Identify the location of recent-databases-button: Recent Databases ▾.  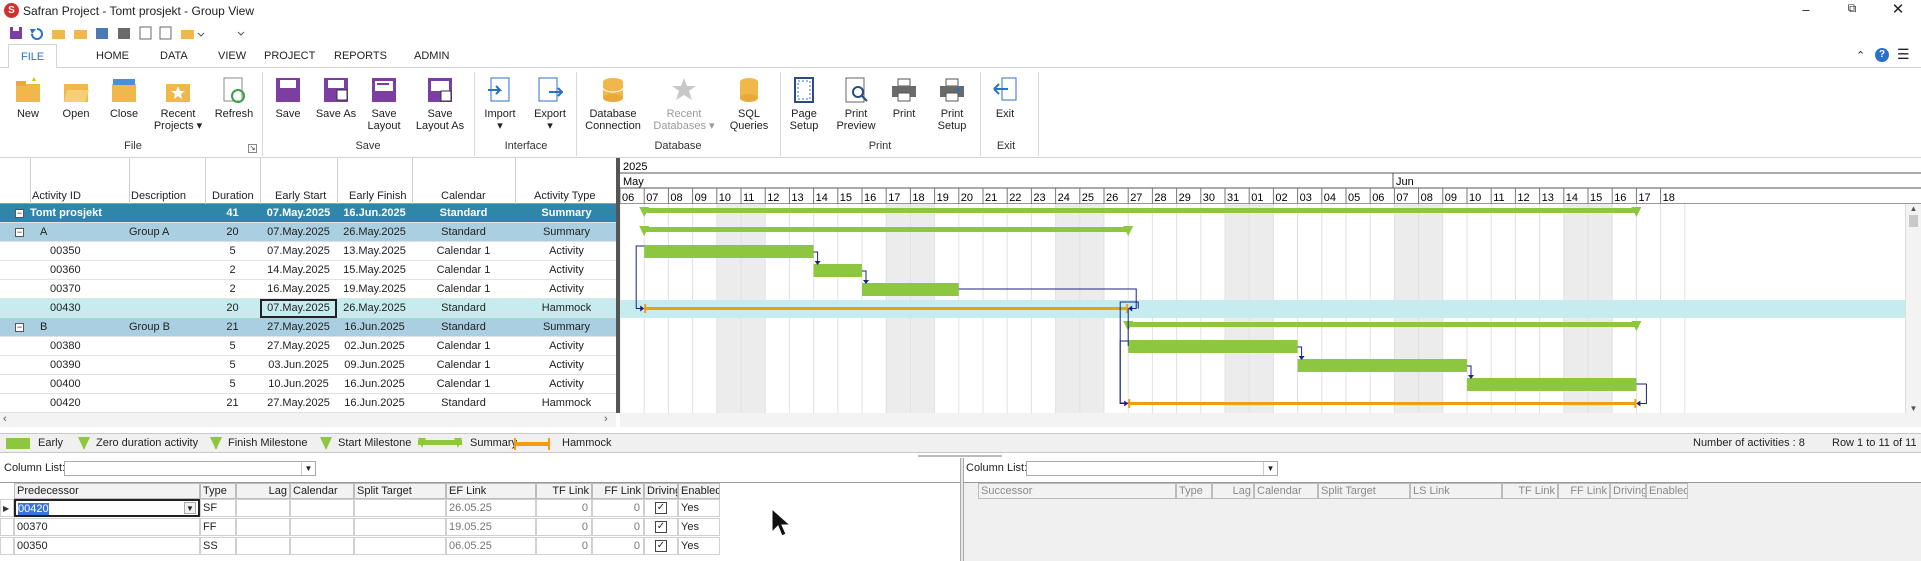
(684, 104).